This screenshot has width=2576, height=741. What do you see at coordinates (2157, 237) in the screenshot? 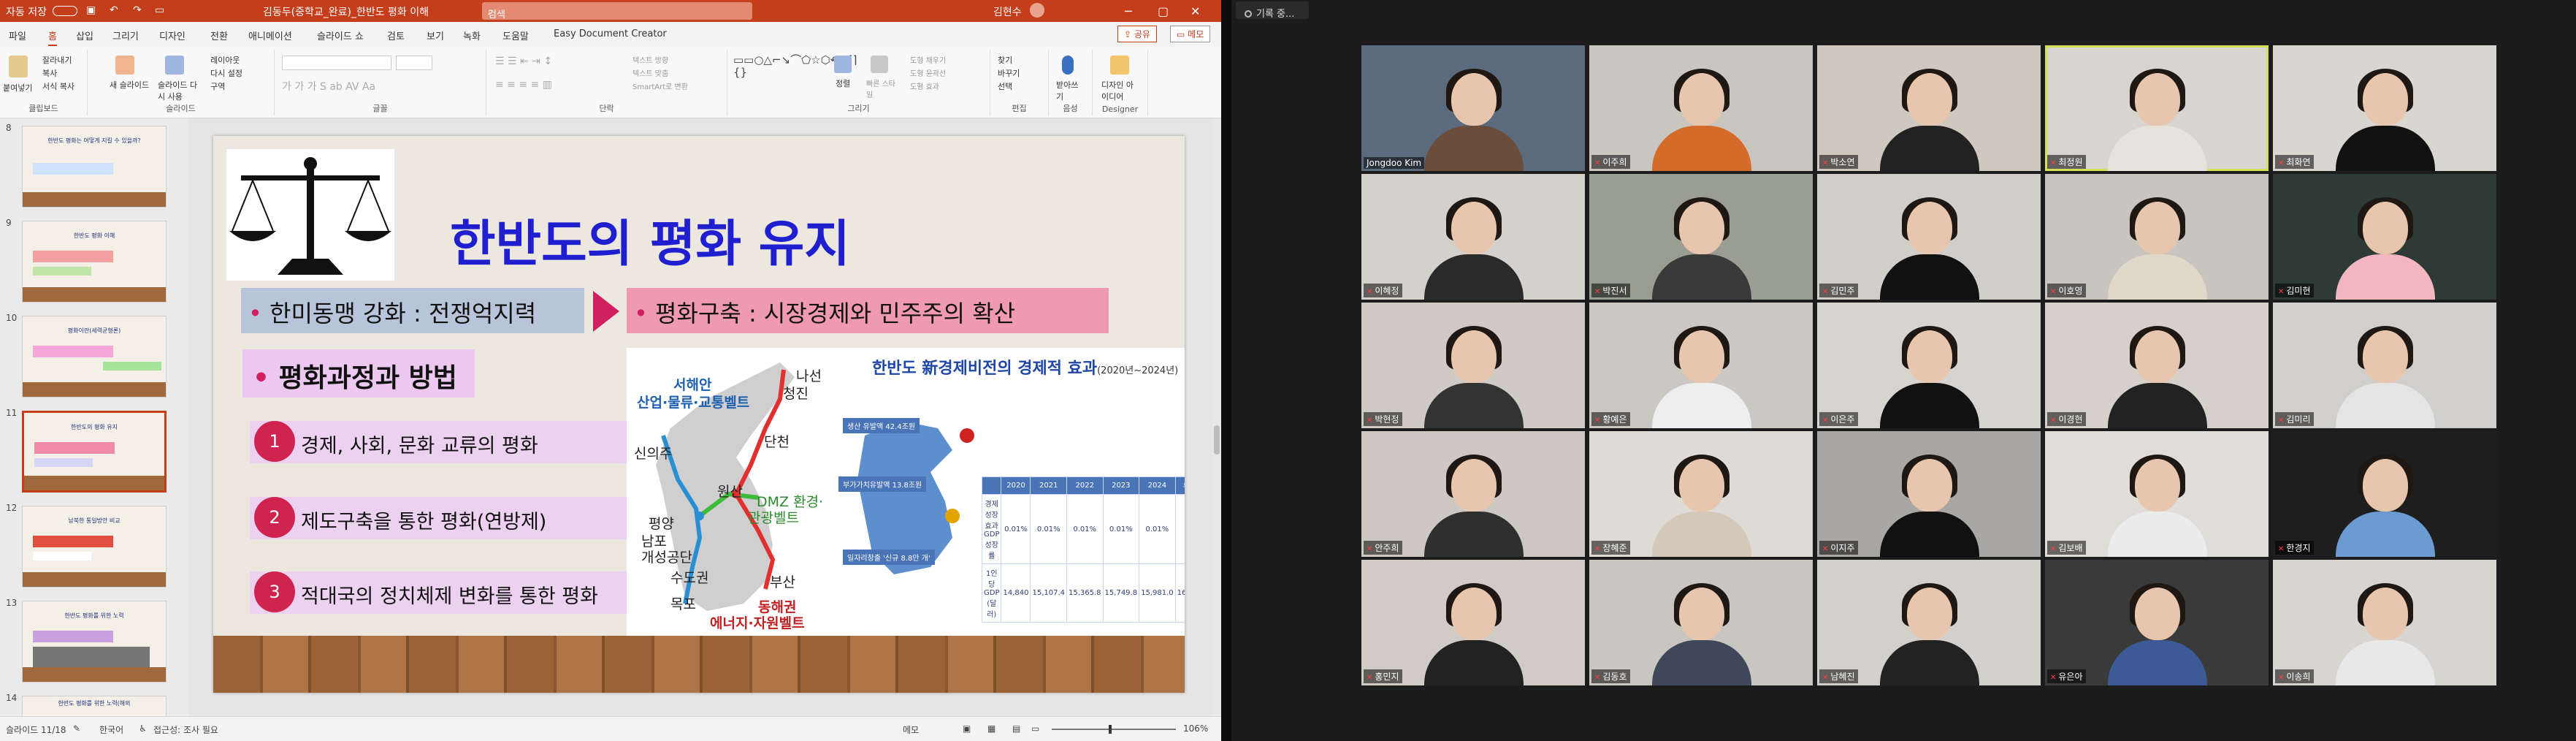
I see `participant-video-tile: ✕ 이호영` at bounding box center [2157, 237].